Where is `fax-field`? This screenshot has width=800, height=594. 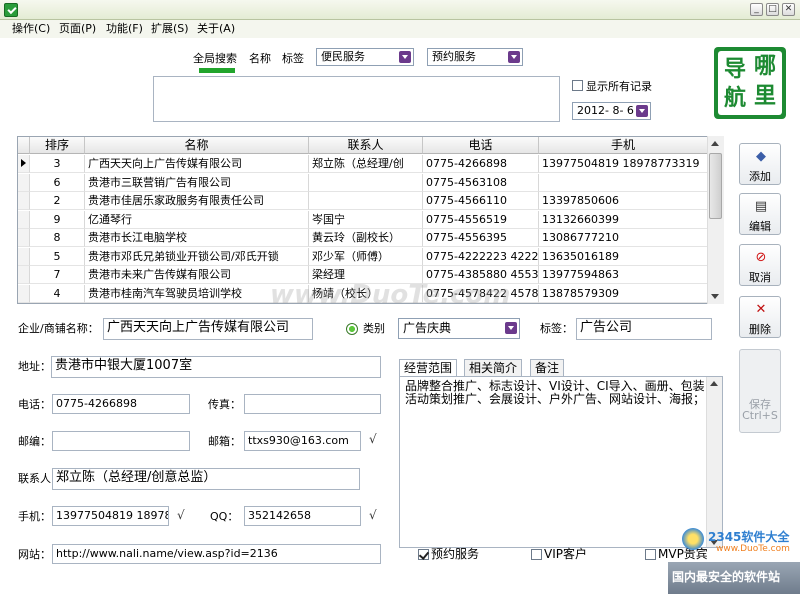
fax-field is located at coordinates (312, 404).